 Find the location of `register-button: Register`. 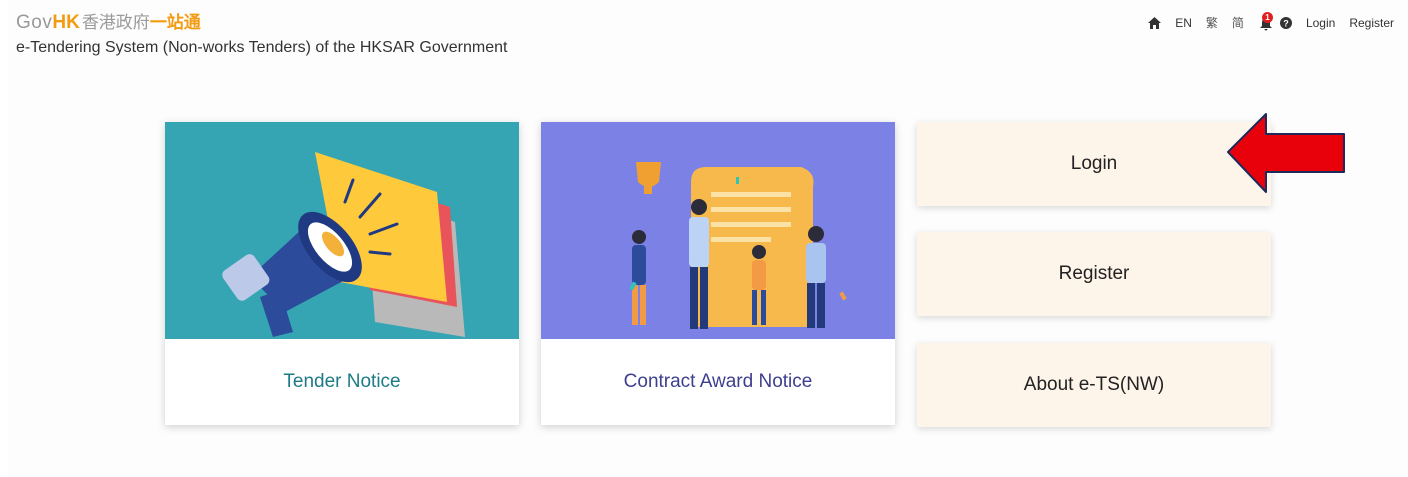

register-button: Register is located at coordinates (1094, 274).